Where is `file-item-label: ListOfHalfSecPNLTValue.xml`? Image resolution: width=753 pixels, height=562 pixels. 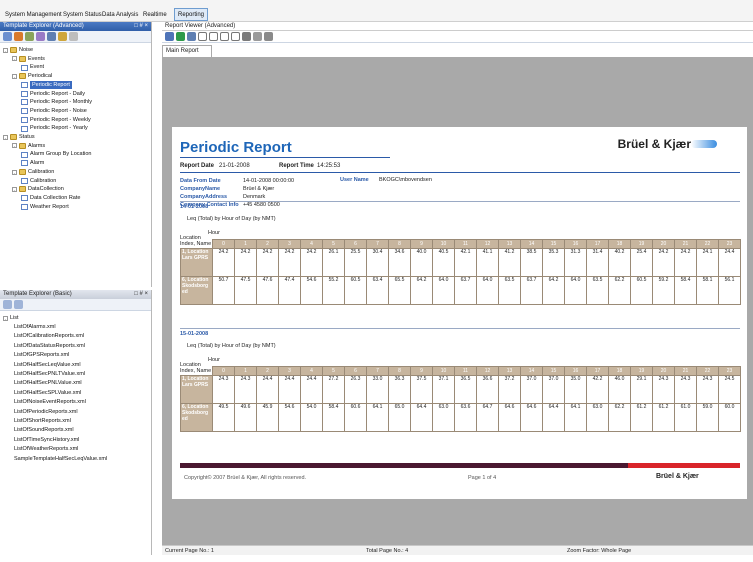
file-item-label: ListOfHalfSecPNLTValue.xml is located at coordinates (50, 374).